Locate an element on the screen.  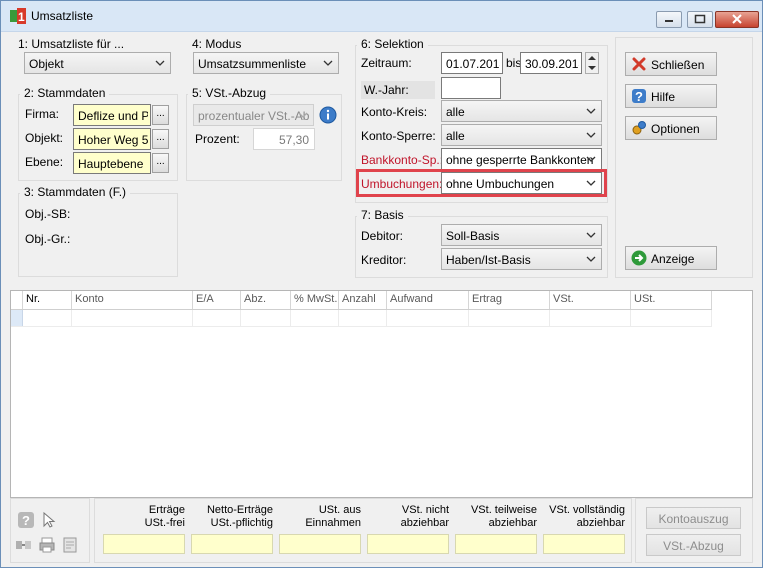
zeitraum-spinner is located at coordinates (592, 63).